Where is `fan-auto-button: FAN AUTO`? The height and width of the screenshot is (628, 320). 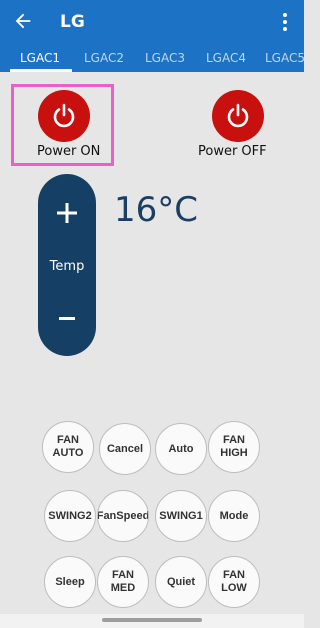 fan-auto-button: FAN AUTO is located at coordinates (68, 447).